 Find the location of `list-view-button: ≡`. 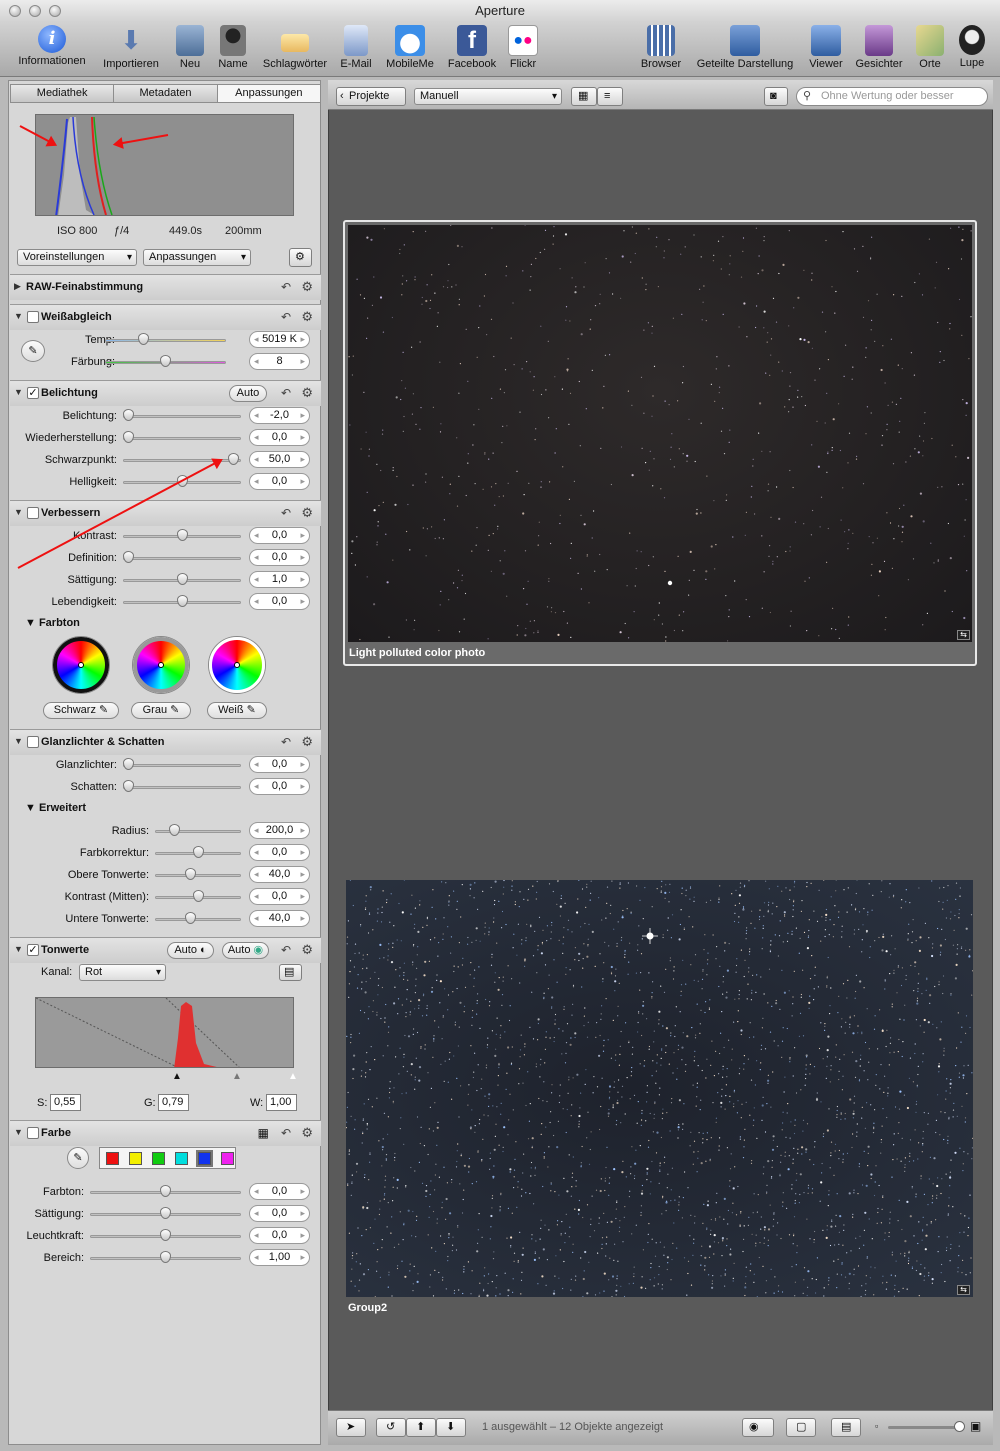

list-view-button: ≡ is located at coordinates (610, 96).